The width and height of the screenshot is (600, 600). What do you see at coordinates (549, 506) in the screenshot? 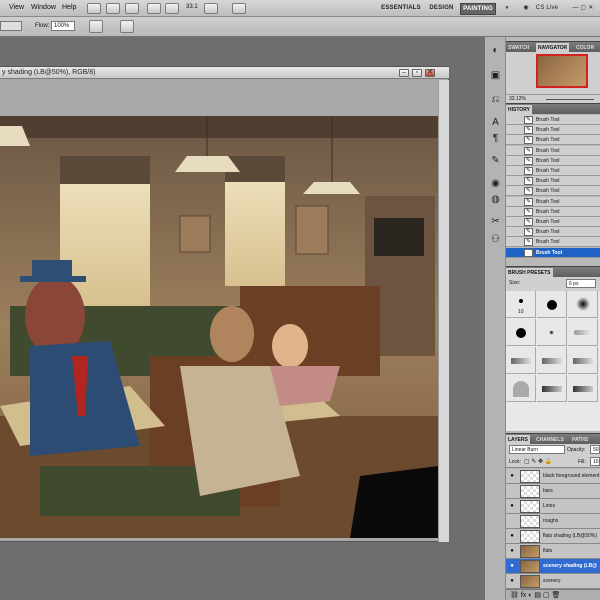
I see `layer-name: Lines` at bounding box center [549, 506].